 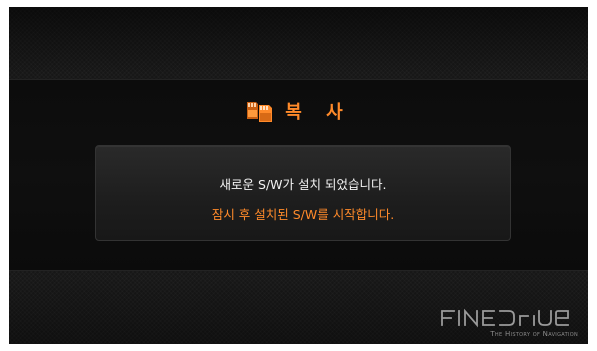 What do you see at coordinates (505, 318) in the screenshot?
I see `finedrive-wordmark` at bounding box center [505, 318].